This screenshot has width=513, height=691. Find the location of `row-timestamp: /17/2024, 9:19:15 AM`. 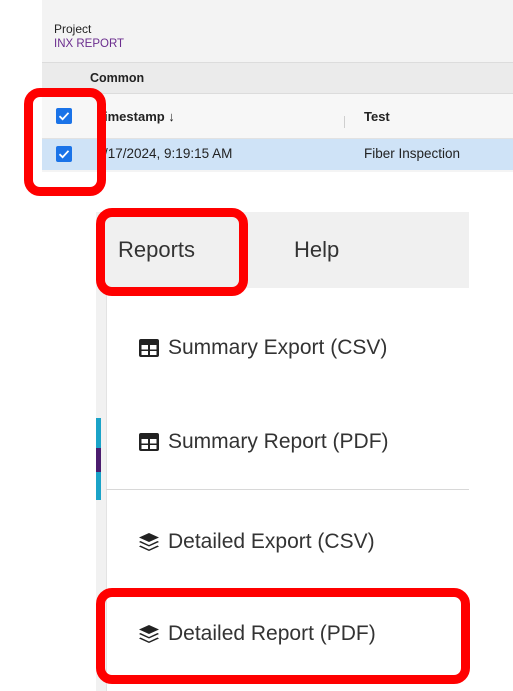

row-timestamp: /17/2024, 9:19:15 AM is located at coordinates (168, 153).